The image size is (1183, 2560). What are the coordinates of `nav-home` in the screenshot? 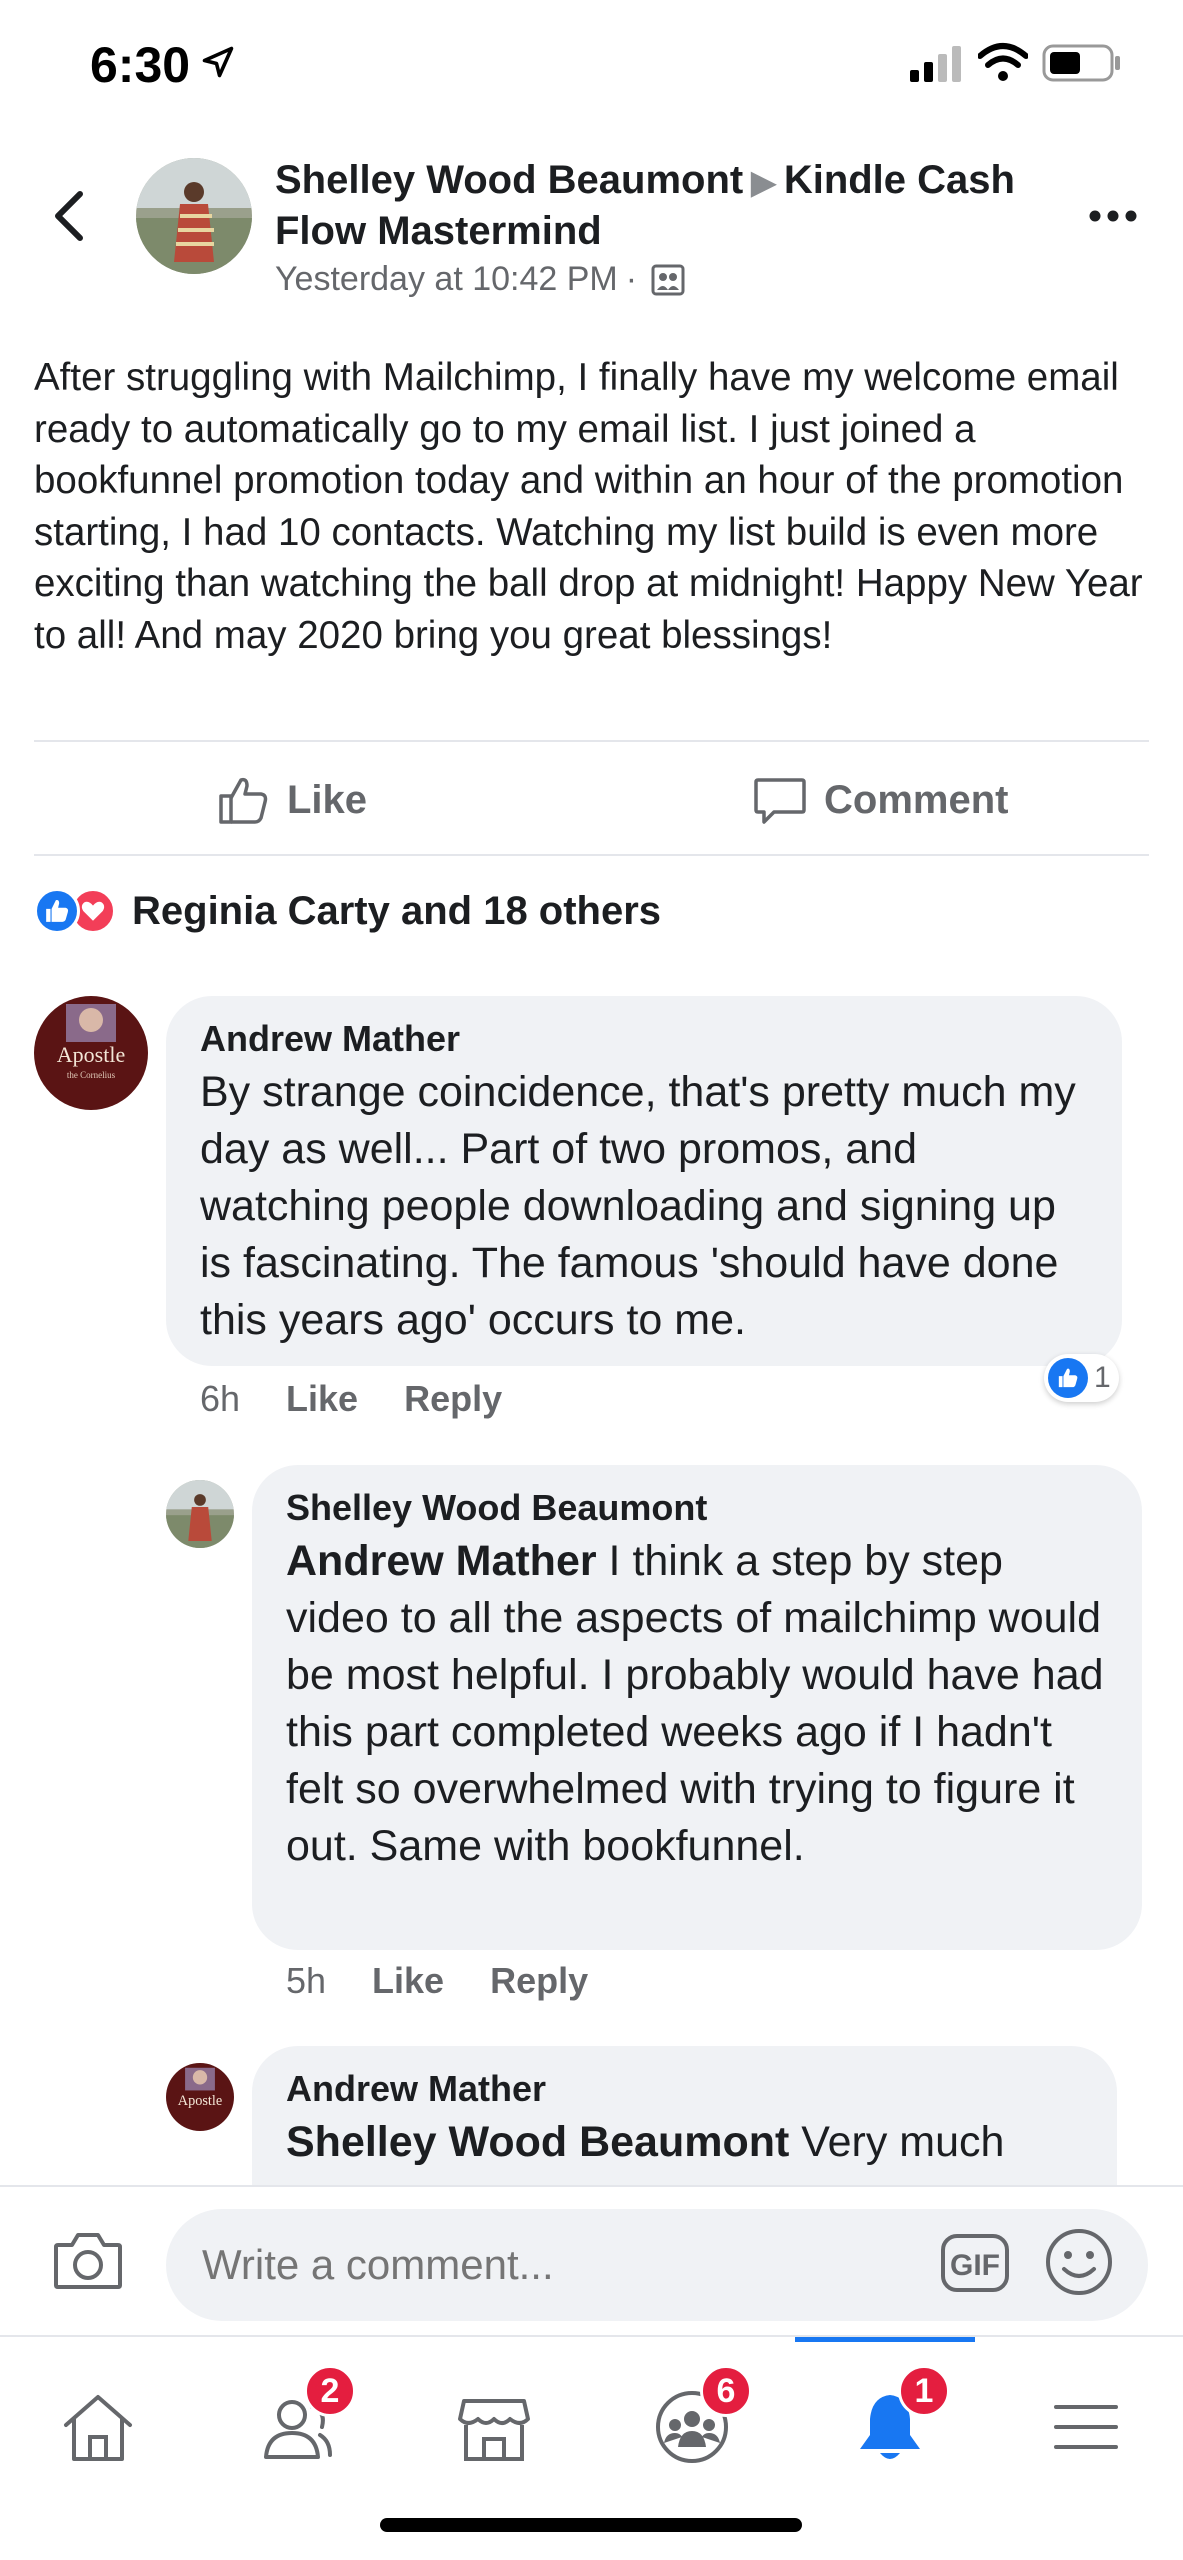 It's located at (98, 2427).